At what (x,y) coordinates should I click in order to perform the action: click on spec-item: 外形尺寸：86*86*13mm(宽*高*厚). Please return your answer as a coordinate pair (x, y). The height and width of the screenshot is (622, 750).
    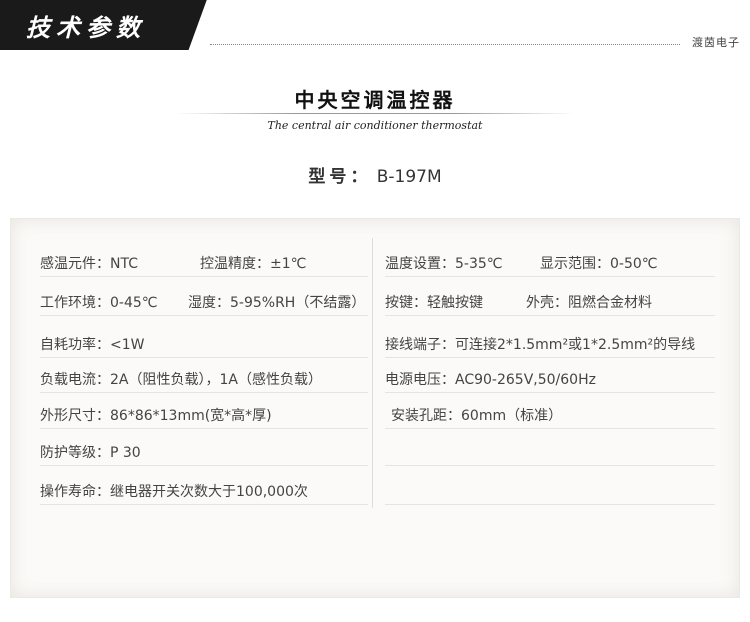
    Looking at the image, I should click on (156, 416).